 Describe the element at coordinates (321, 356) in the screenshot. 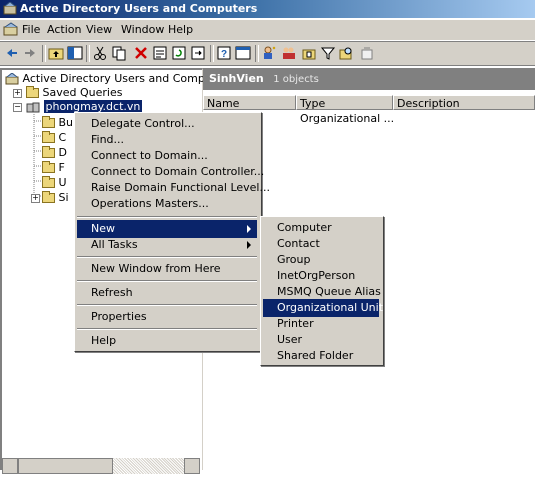

I see `submenu-item-shared-folder: Shared Folder` at that location.